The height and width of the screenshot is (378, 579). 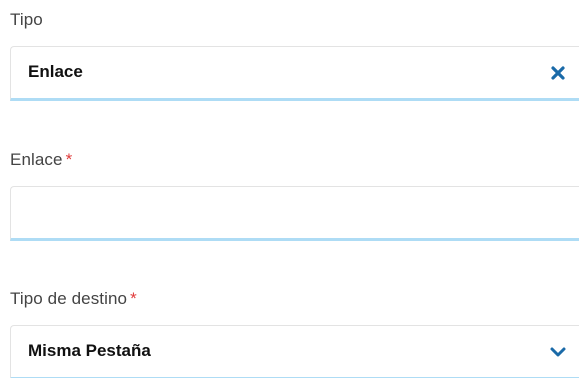 What do you see at coordinates (69, 298) in the screenshot?
I see `tipo-destino-label-text: Tipo de destino` at bounding box center [69, 298].